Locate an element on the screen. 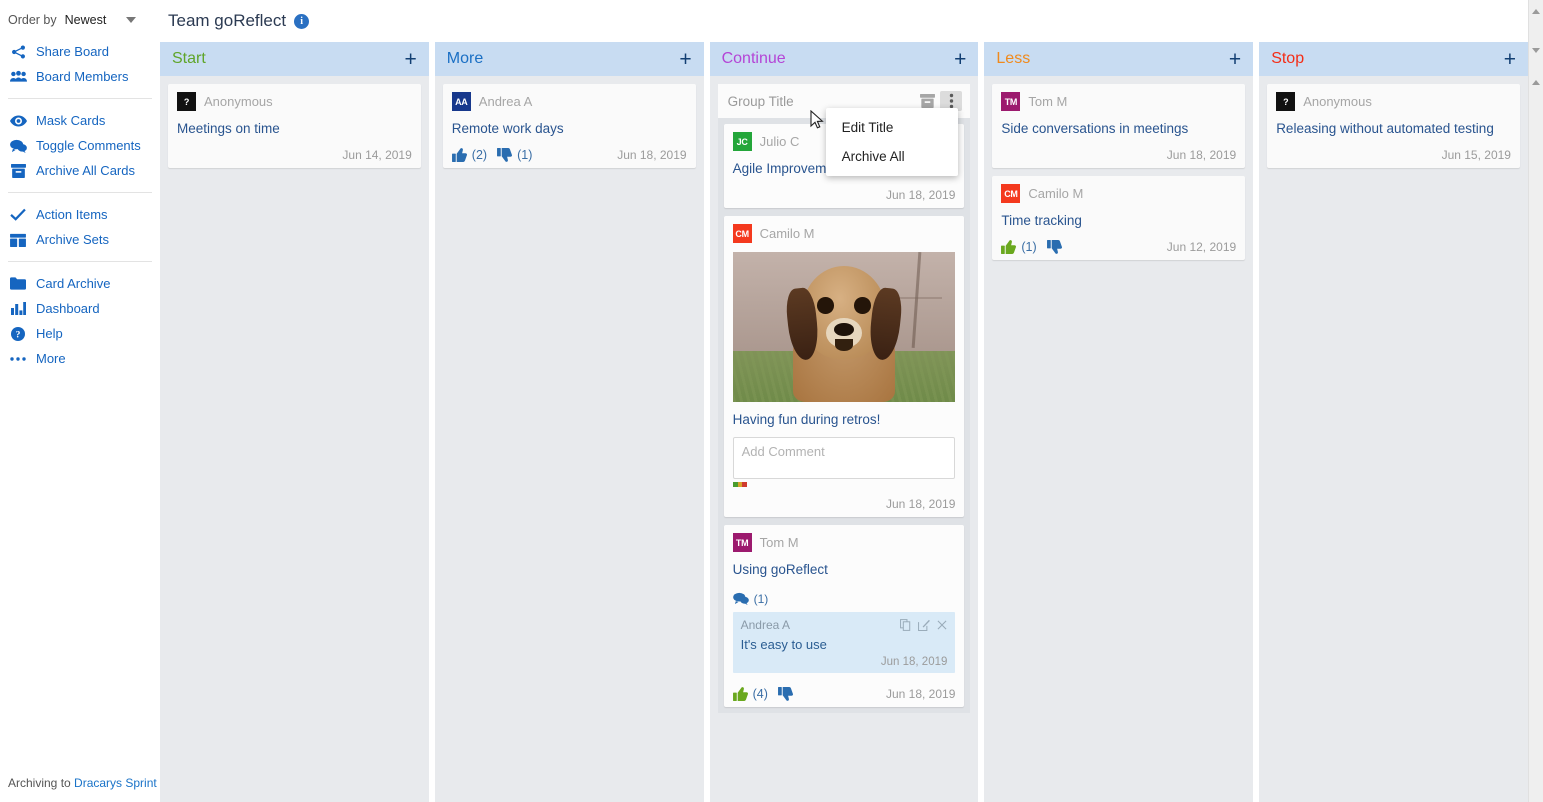 Image resolution: width=1543 pixels, height=802 pixels. group-context-menu: Edit Title Archive All is located at coordinates (891, 142).